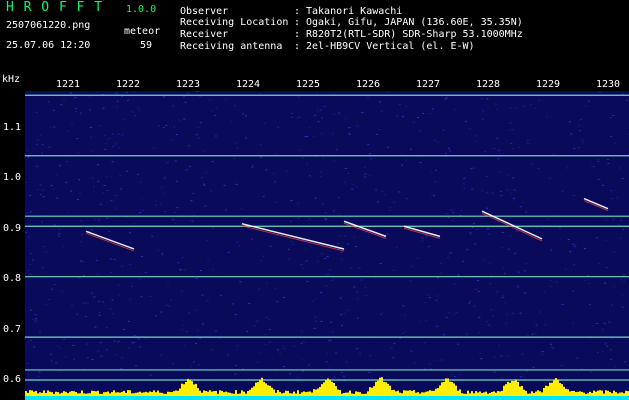 The height and width of the screenshot is (400, 629). Describe the element at coordinates (368, 84) in the screenshot. I see `x-tick-label: 1226` at that location.